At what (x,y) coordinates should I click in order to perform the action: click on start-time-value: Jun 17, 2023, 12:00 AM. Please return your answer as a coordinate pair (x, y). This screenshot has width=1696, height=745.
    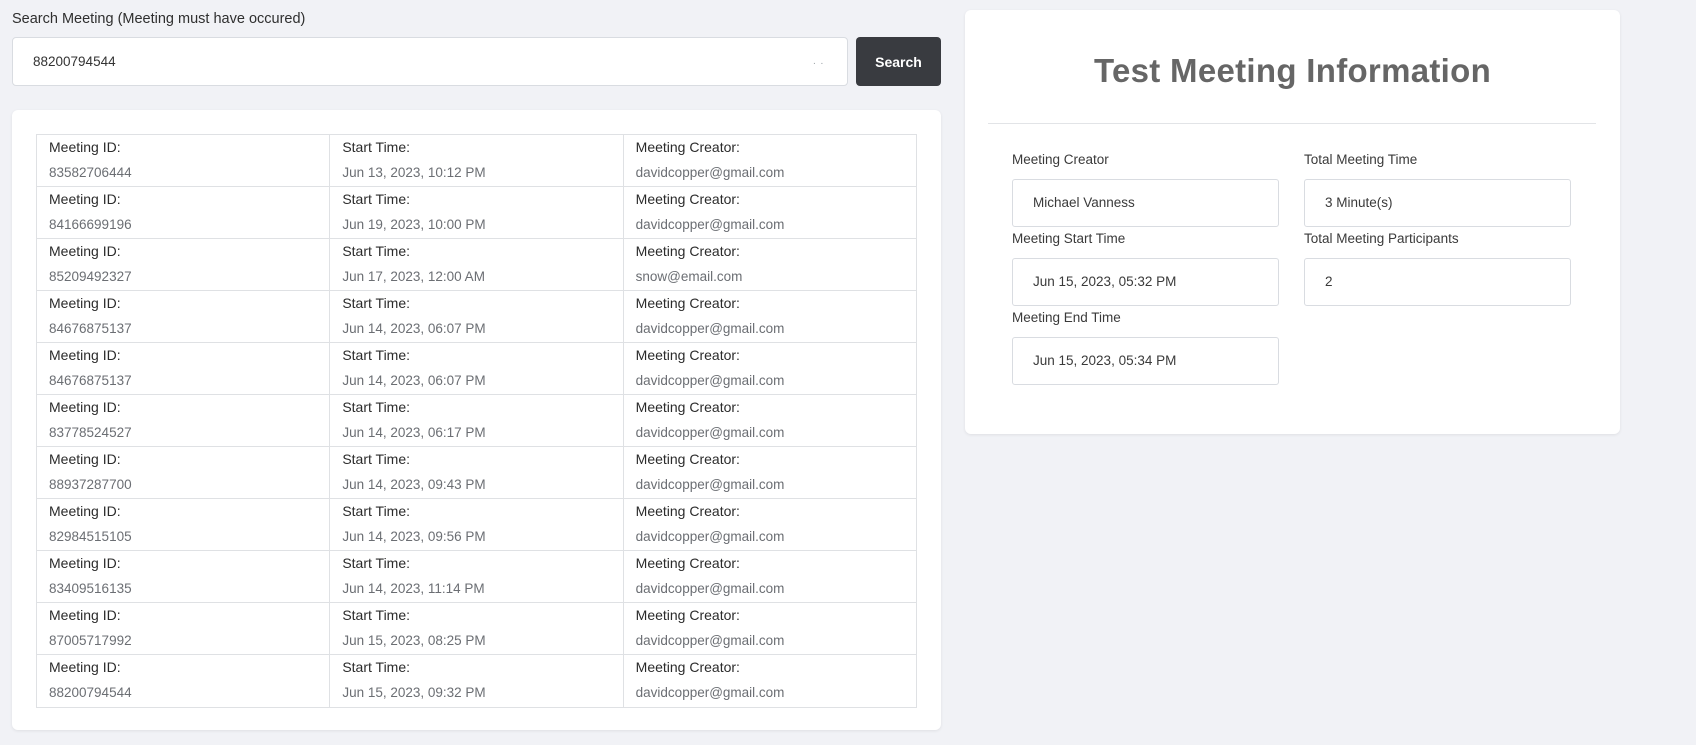
    Looking at the image, I should click on (413, 276).